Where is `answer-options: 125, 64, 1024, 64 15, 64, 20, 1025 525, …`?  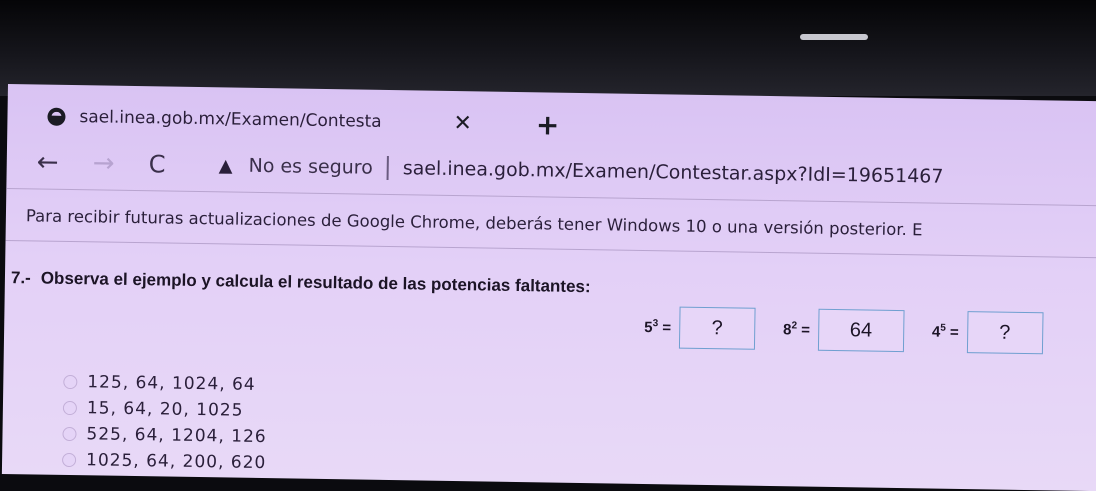 answer-options: 125, 64, 1024, 64 15, 64, 20, 1025 525, … is located at coordinates (164, 422).